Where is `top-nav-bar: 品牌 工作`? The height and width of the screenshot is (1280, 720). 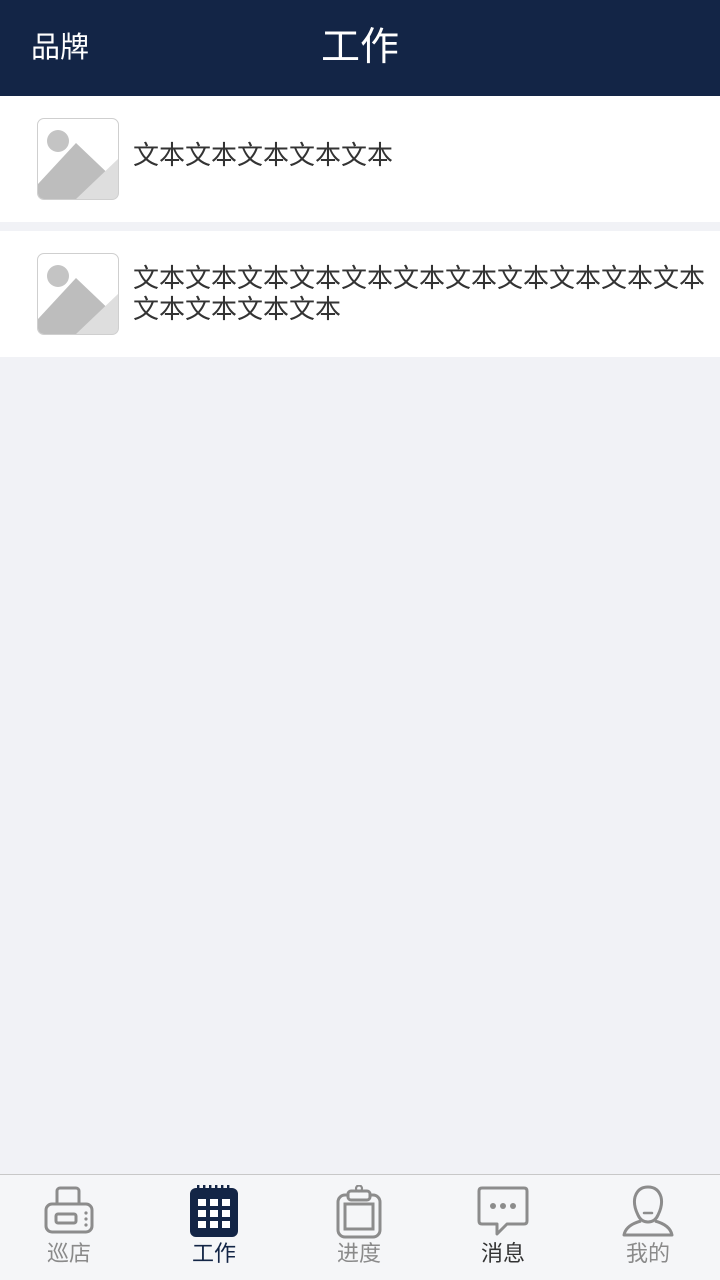
top-nav-bar: 品牌 工作 is located at coordinates (360, 48).